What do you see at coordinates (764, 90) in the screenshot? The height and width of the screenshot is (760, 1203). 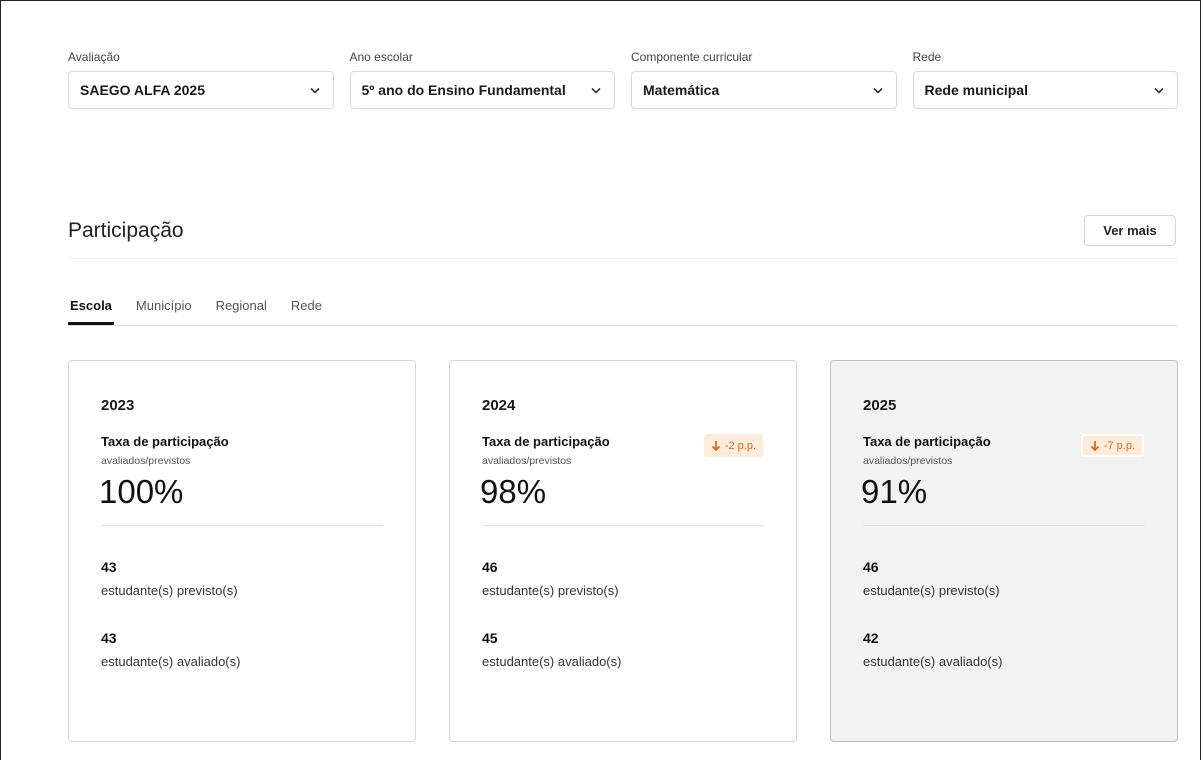 I see `componente-select: Matemática` at bounding box center [764, 90].